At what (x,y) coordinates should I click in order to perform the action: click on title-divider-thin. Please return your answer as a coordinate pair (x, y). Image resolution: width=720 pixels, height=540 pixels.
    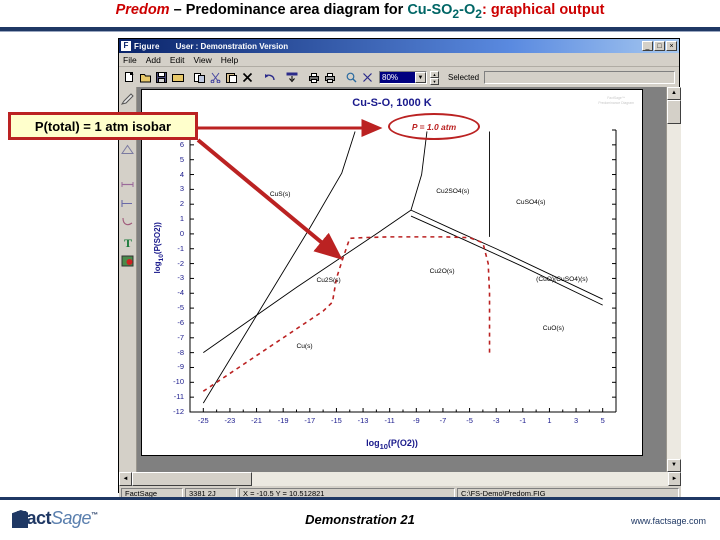
    Looking at the image, I should click on (360, 31).